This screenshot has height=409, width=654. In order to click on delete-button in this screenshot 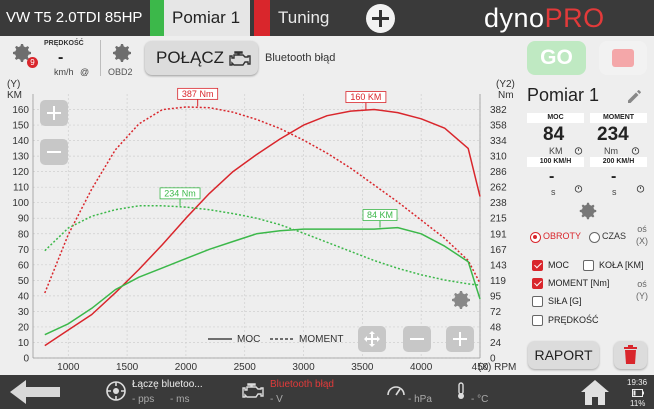, I will do `click(630, 355)`.